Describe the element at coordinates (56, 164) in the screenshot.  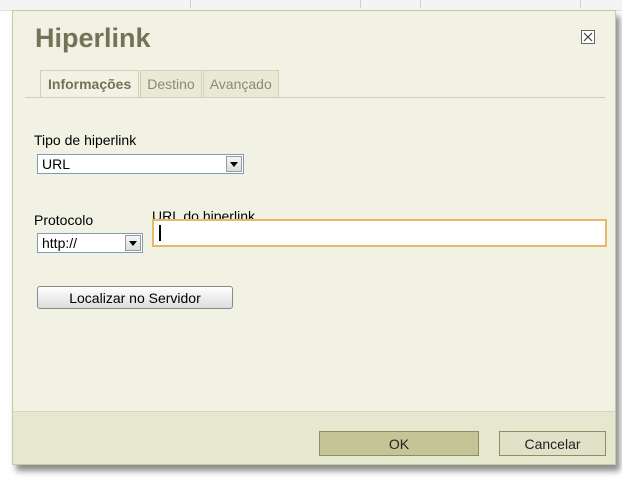
I see `link-type-value: URL` at that location.